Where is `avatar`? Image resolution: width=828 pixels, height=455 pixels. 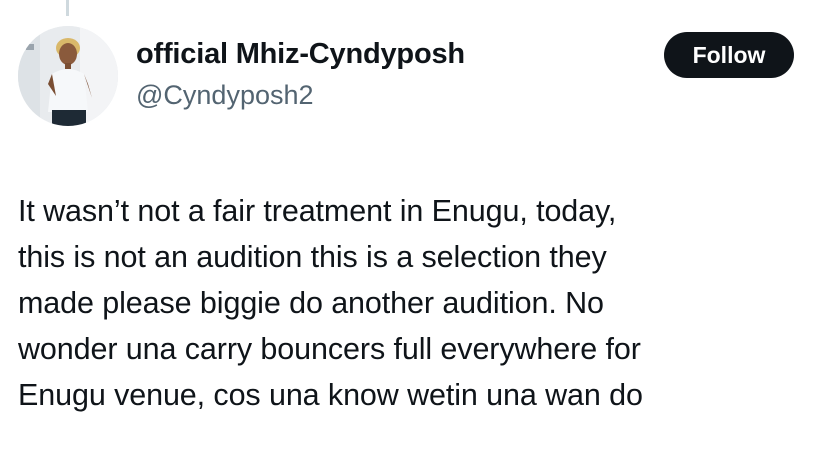 avatar is located at coordinates (68, 76).